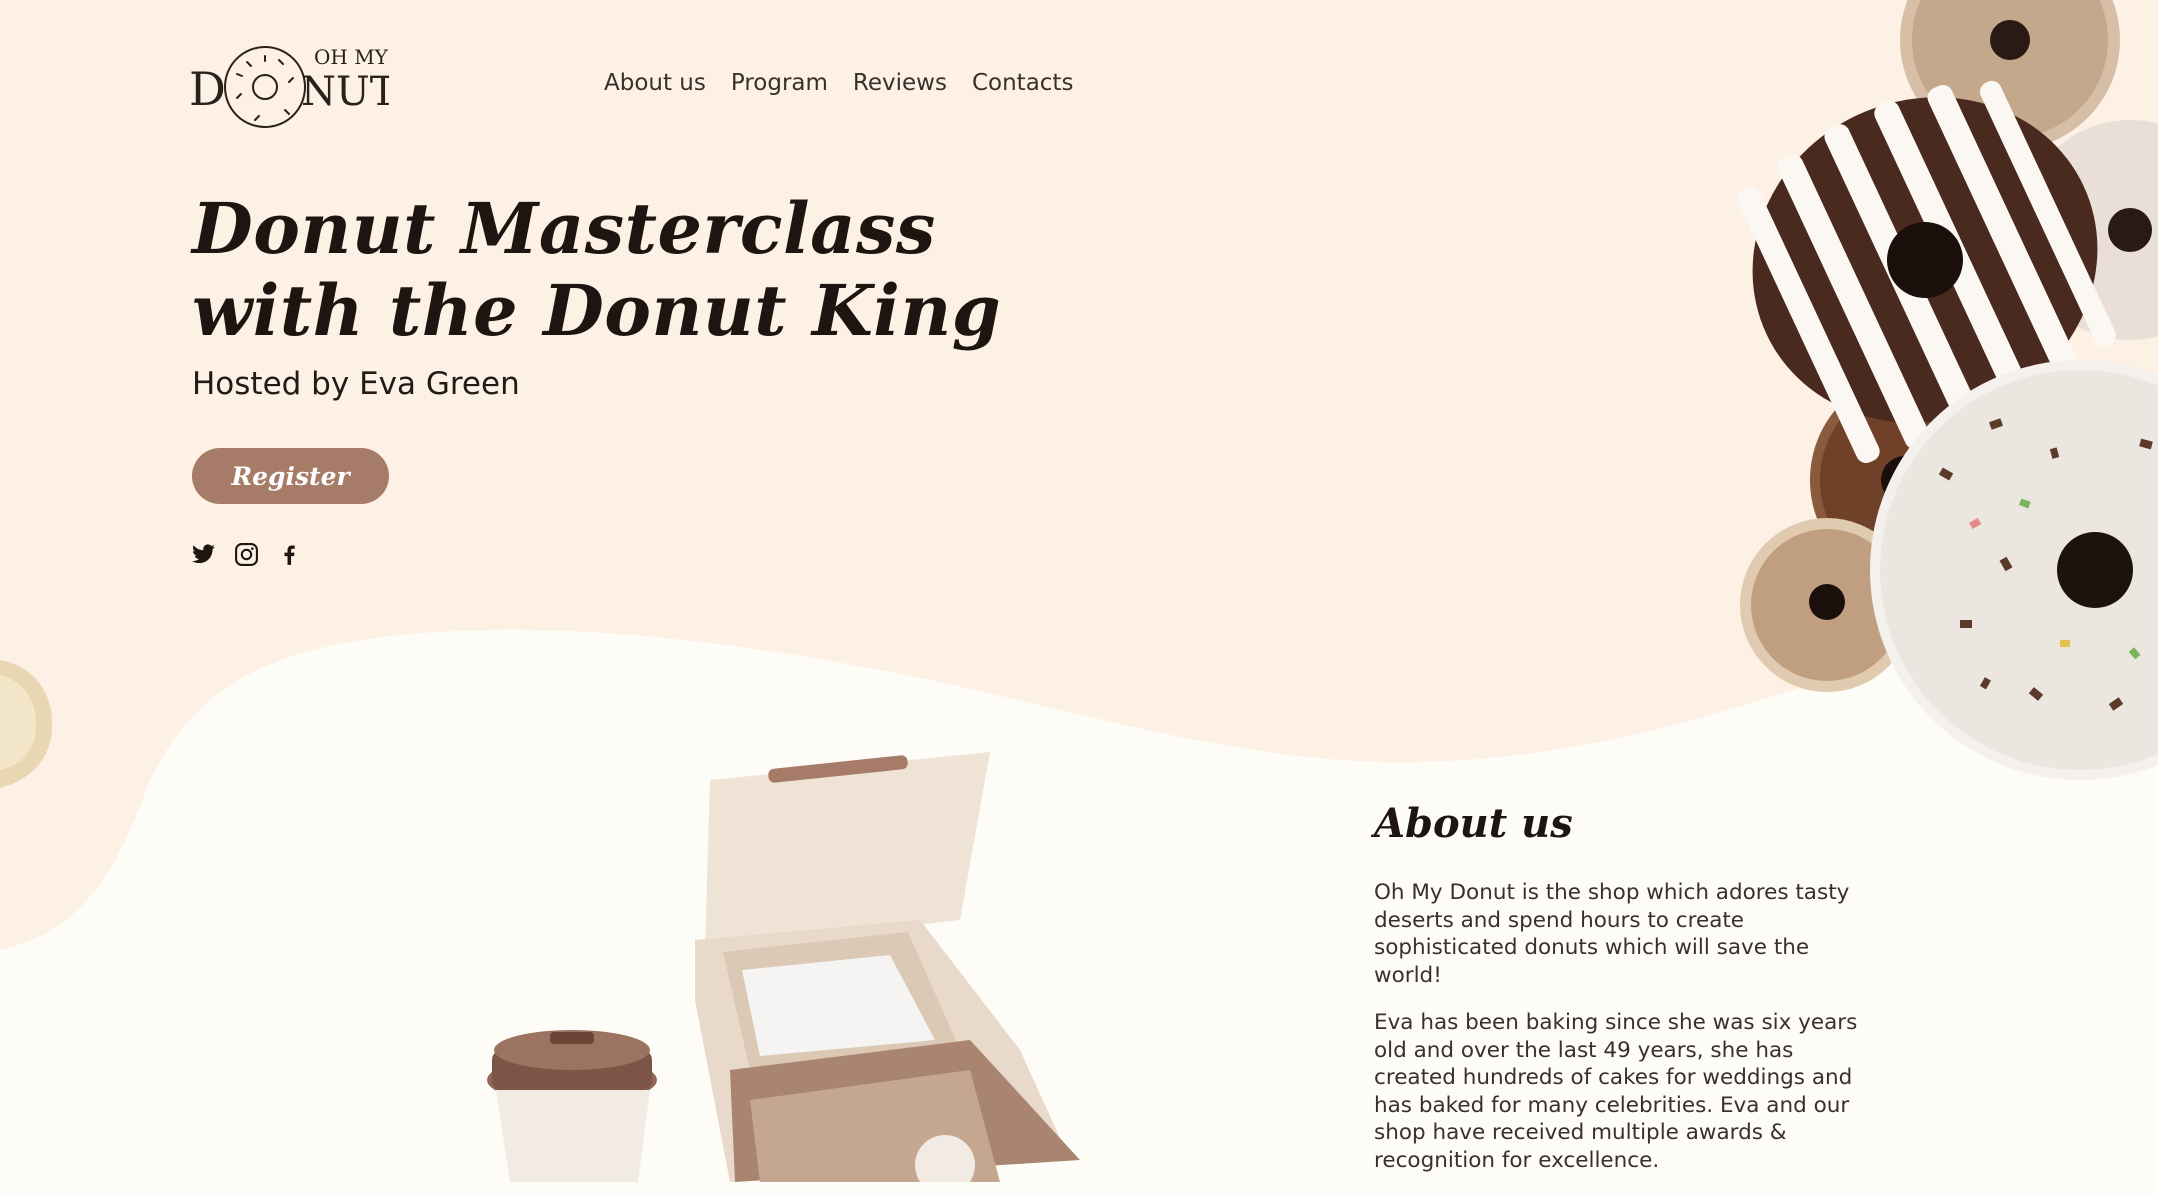  What do you see at coordinates (289, 88) in the screenshot?
I see `brand-logo: OH MY D NUT` at bounding box center [289, 88].